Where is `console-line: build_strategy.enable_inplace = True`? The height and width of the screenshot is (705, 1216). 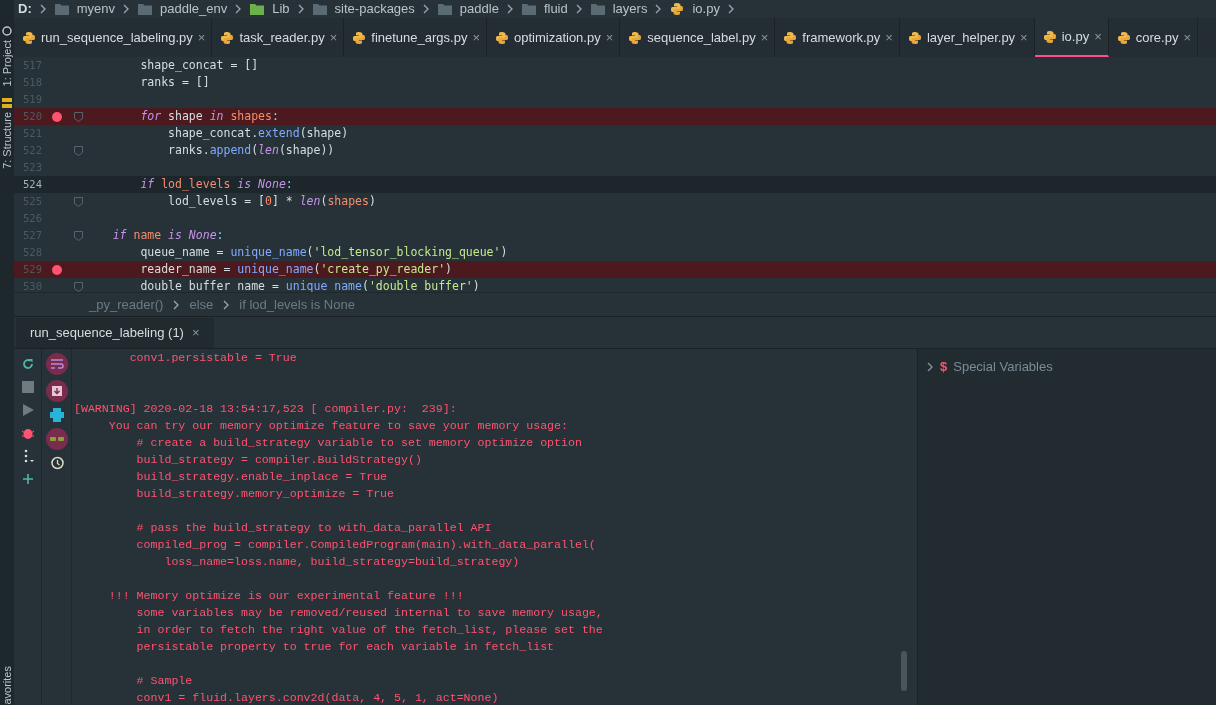
console-line: build_strategy.enable_inplace = True is located at coordinates (262, 477).